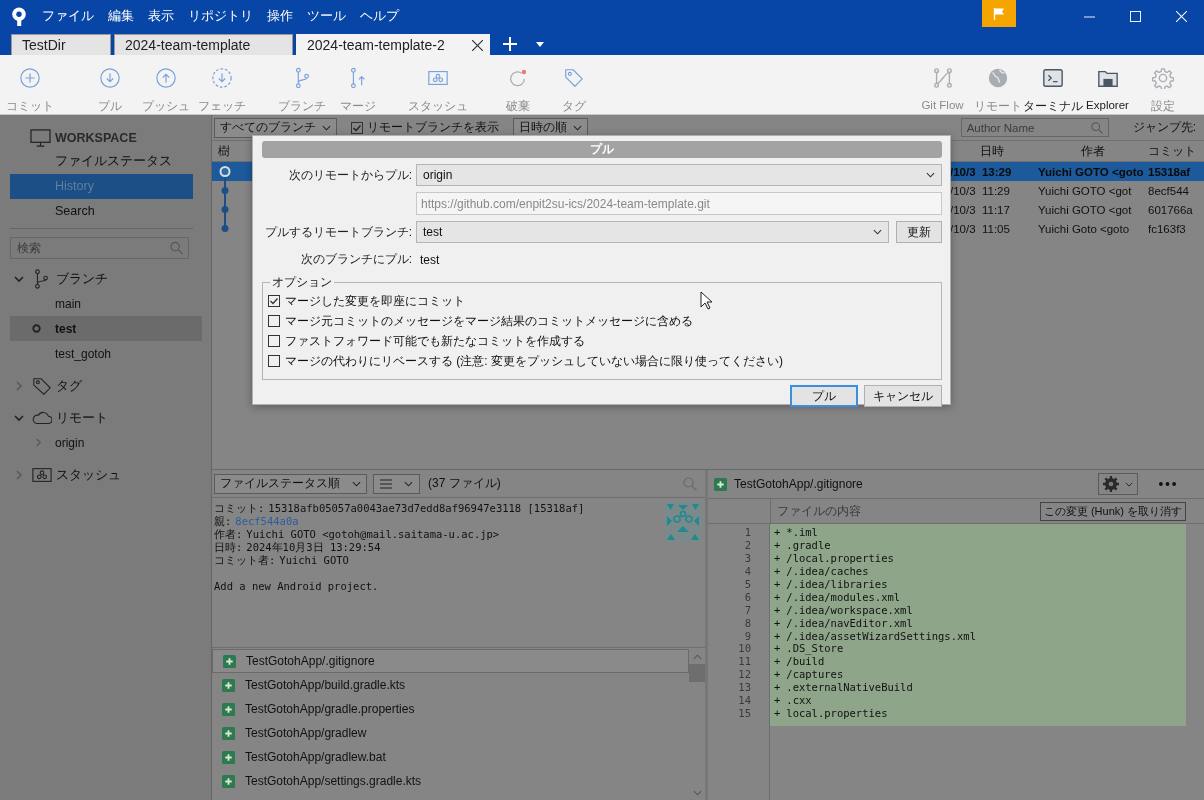  What do you see at coordinates (747, 623) in the screenshot?
I see `line-number: 8` at bounding box center [747, 623].